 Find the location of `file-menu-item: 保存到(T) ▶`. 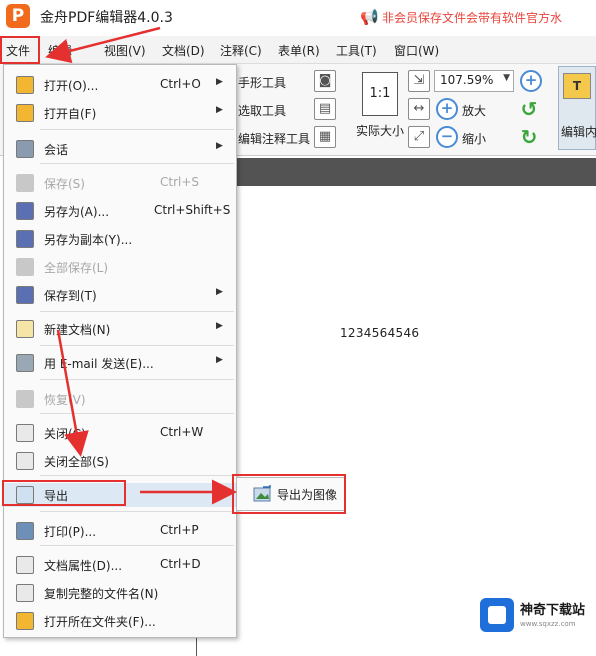

file-menu-item: 保存到(T) ▶ is located at coordinates (120, 295).